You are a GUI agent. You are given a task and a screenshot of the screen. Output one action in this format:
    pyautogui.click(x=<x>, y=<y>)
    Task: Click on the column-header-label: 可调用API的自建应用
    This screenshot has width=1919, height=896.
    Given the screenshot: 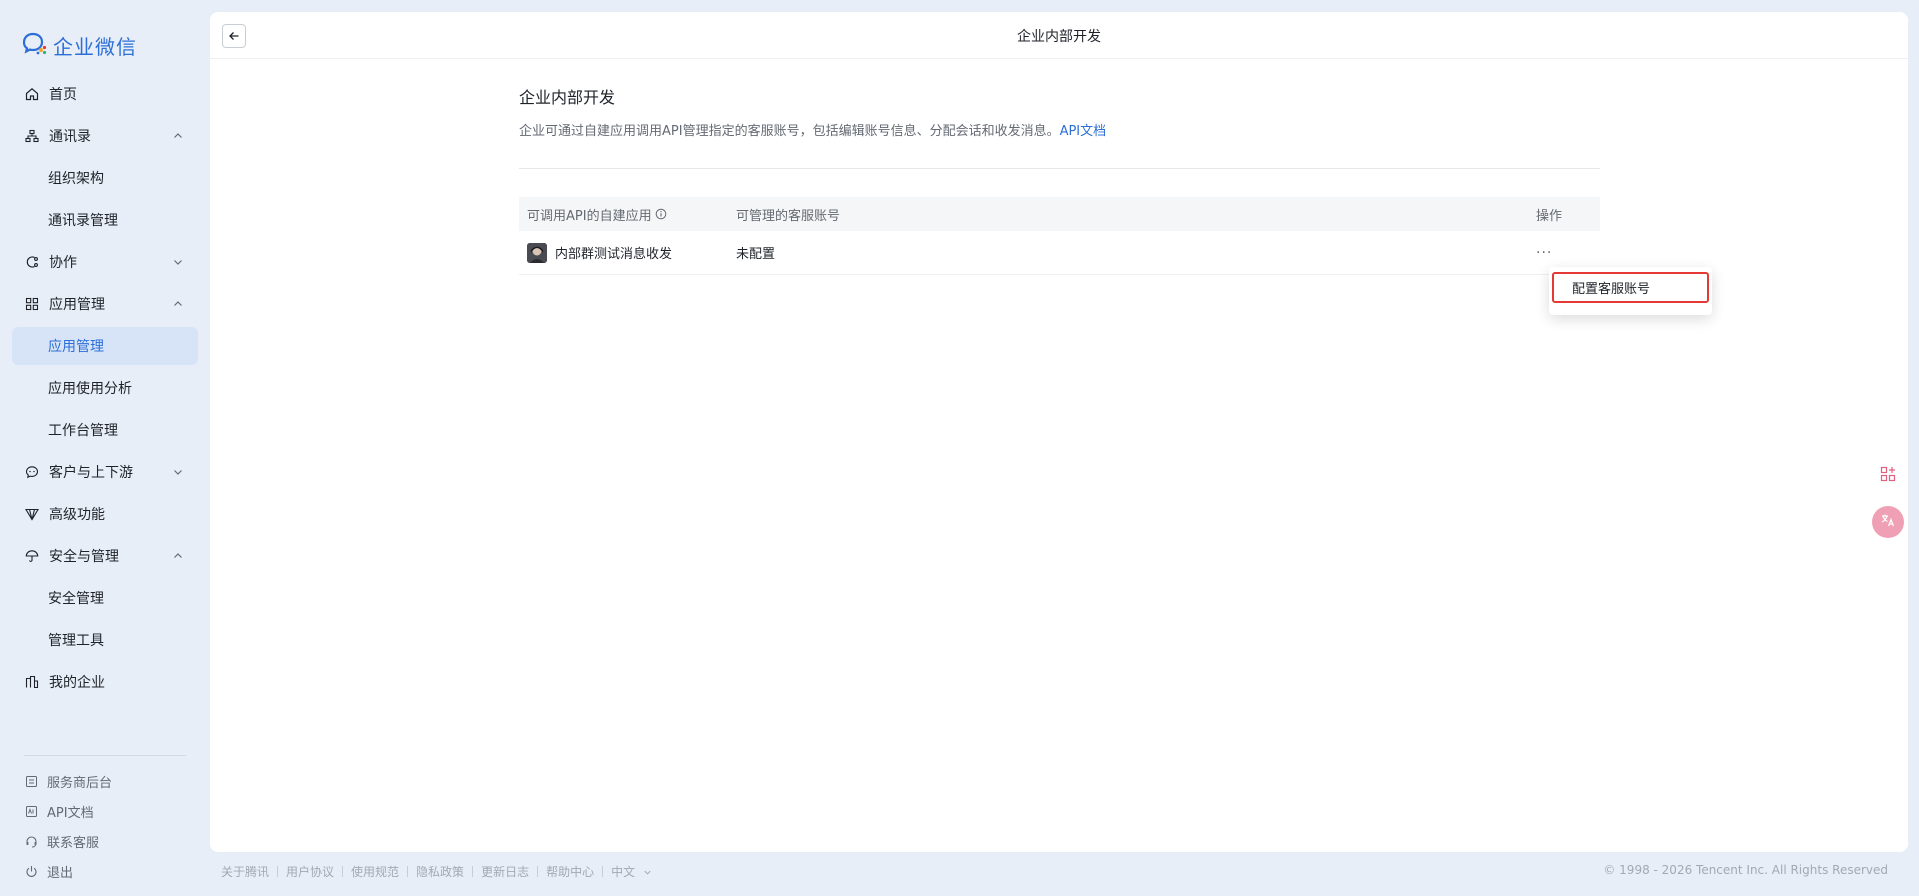 What is the action you would take?
    pyautogui.click(x=589, y=216)
    